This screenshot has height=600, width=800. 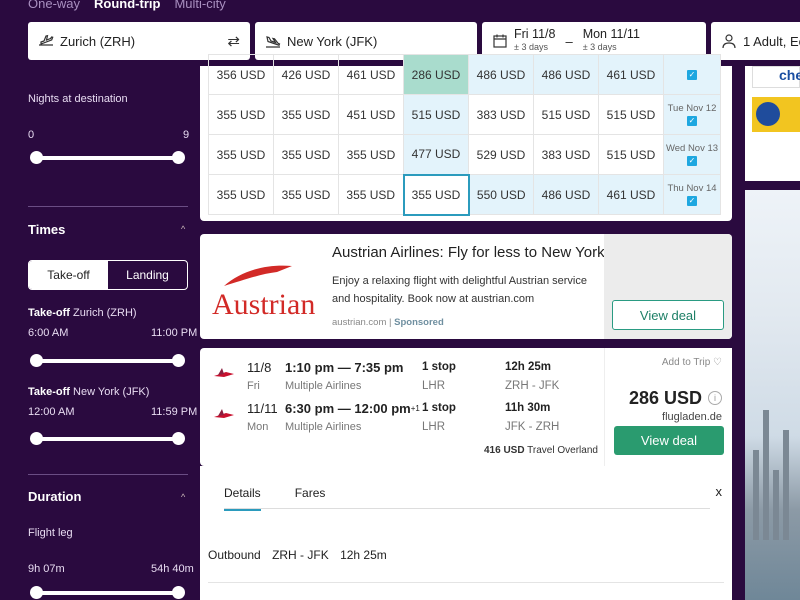 What do you see at coordinates (46, 40) in the screenshot?
I see `takeoff-icon` at bounding box center [46, 40].